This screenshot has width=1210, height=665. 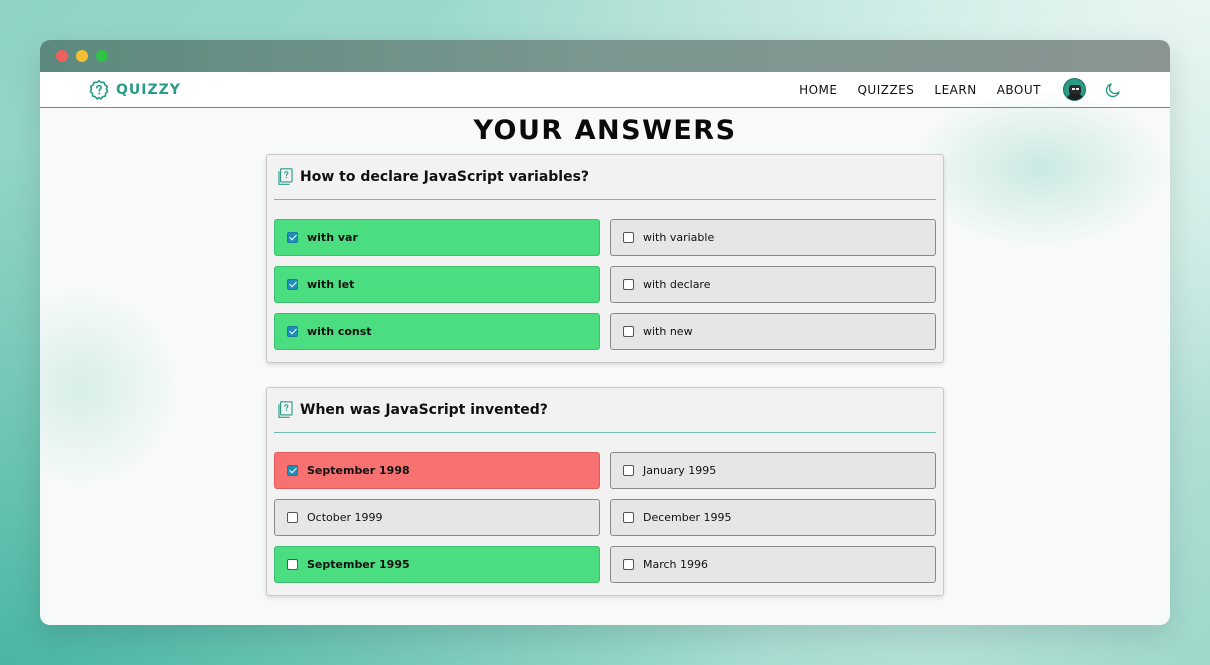 What do you see at coordinates (677, 284) in the screenshot?
I see `answer-label: with declare` at bounding box center [677, 284].